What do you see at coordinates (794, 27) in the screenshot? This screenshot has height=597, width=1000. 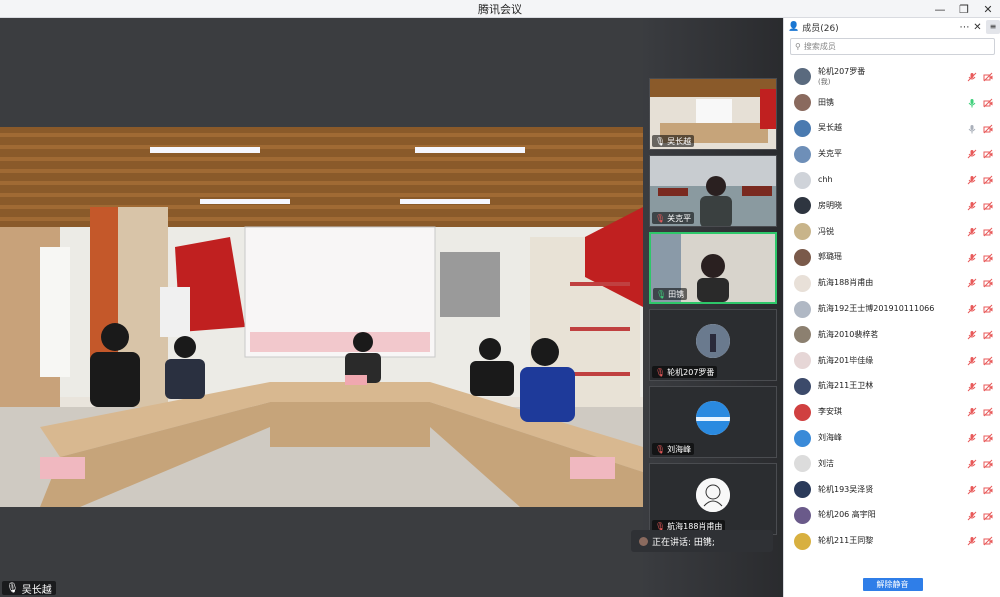 I see `user-icon: 👤` at bounding box center [794, 27].